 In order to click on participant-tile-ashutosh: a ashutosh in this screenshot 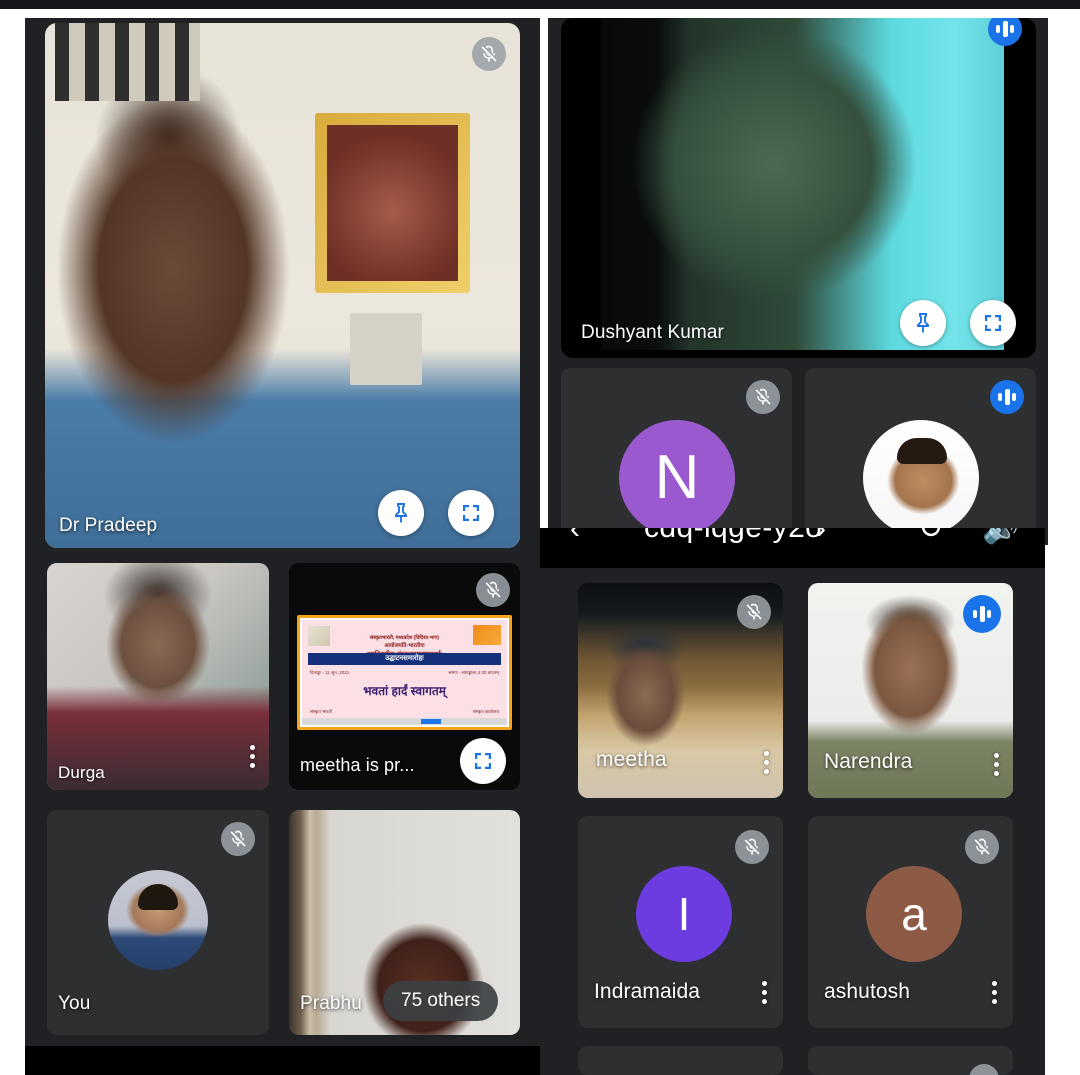, I will do `click(910, 922)`.